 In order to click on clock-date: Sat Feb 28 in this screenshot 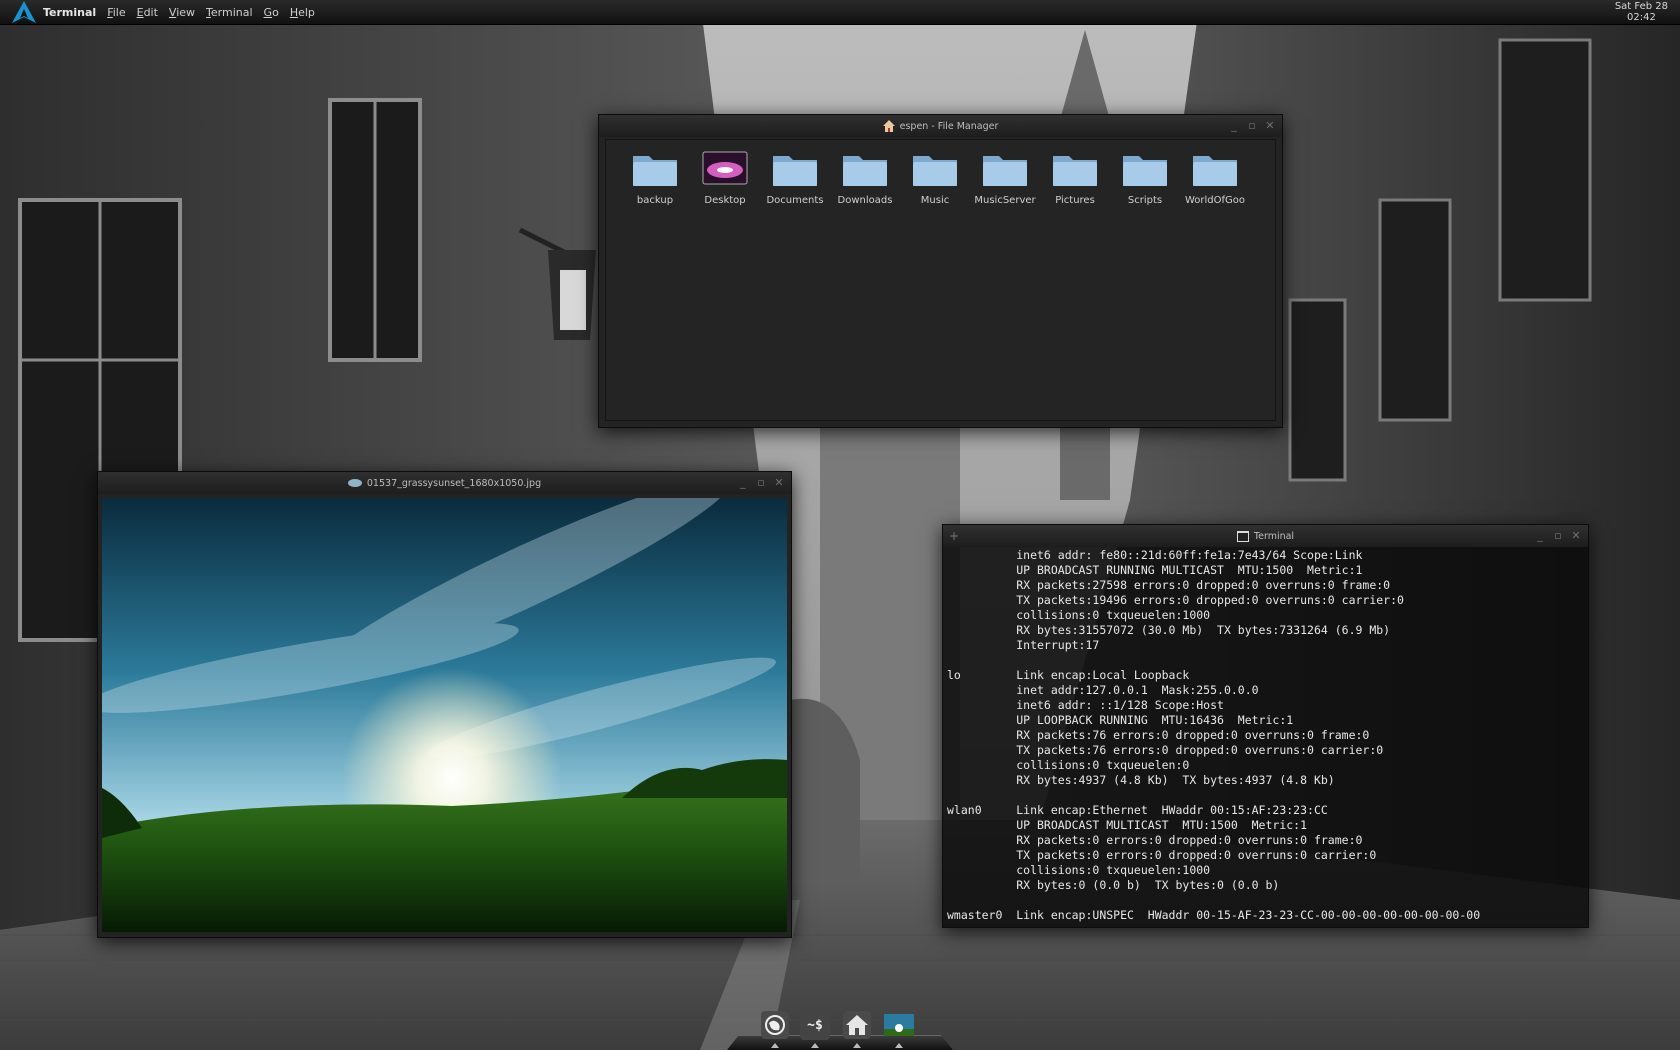, I will do `click(1641, 6)`.